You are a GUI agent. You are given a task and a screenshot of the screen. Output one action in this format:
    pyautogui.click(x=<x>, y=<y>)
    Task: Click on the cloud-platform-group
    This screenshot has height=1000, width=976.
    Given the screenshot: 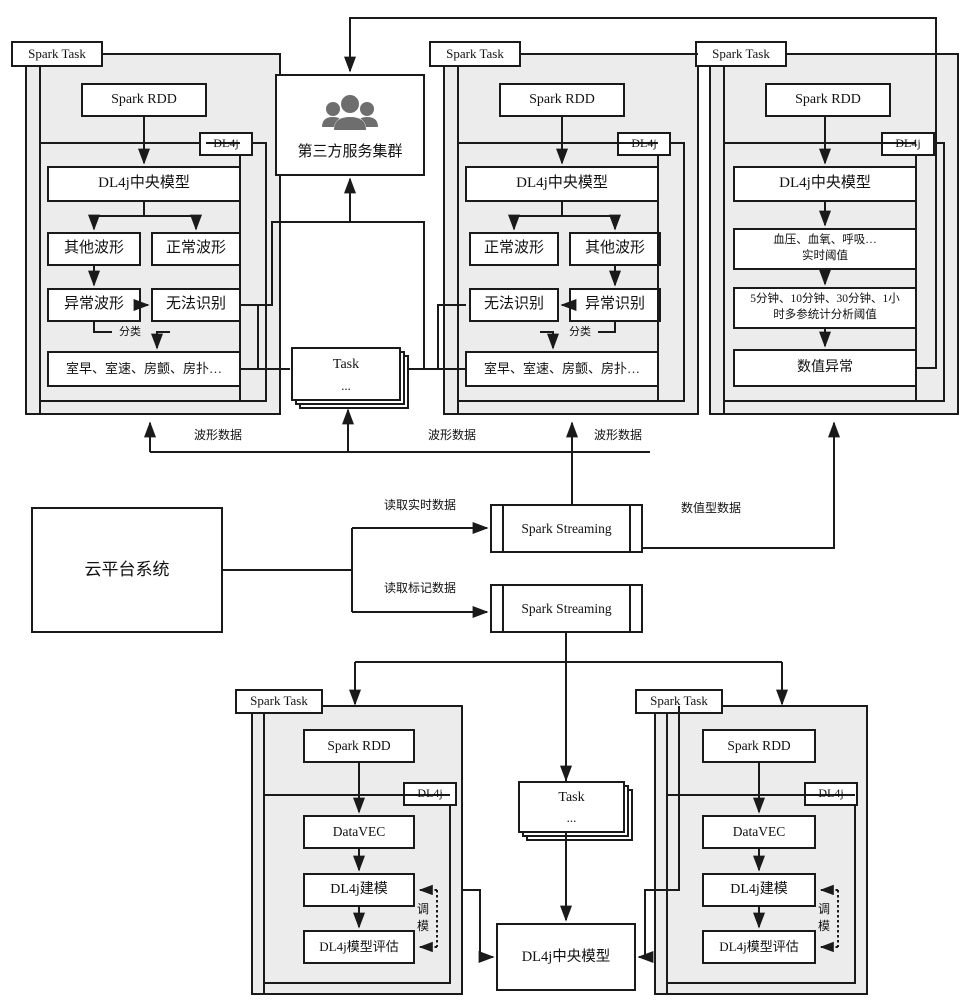 What is the action you would take?
    pyautogui.click(x=260, y=570)
    